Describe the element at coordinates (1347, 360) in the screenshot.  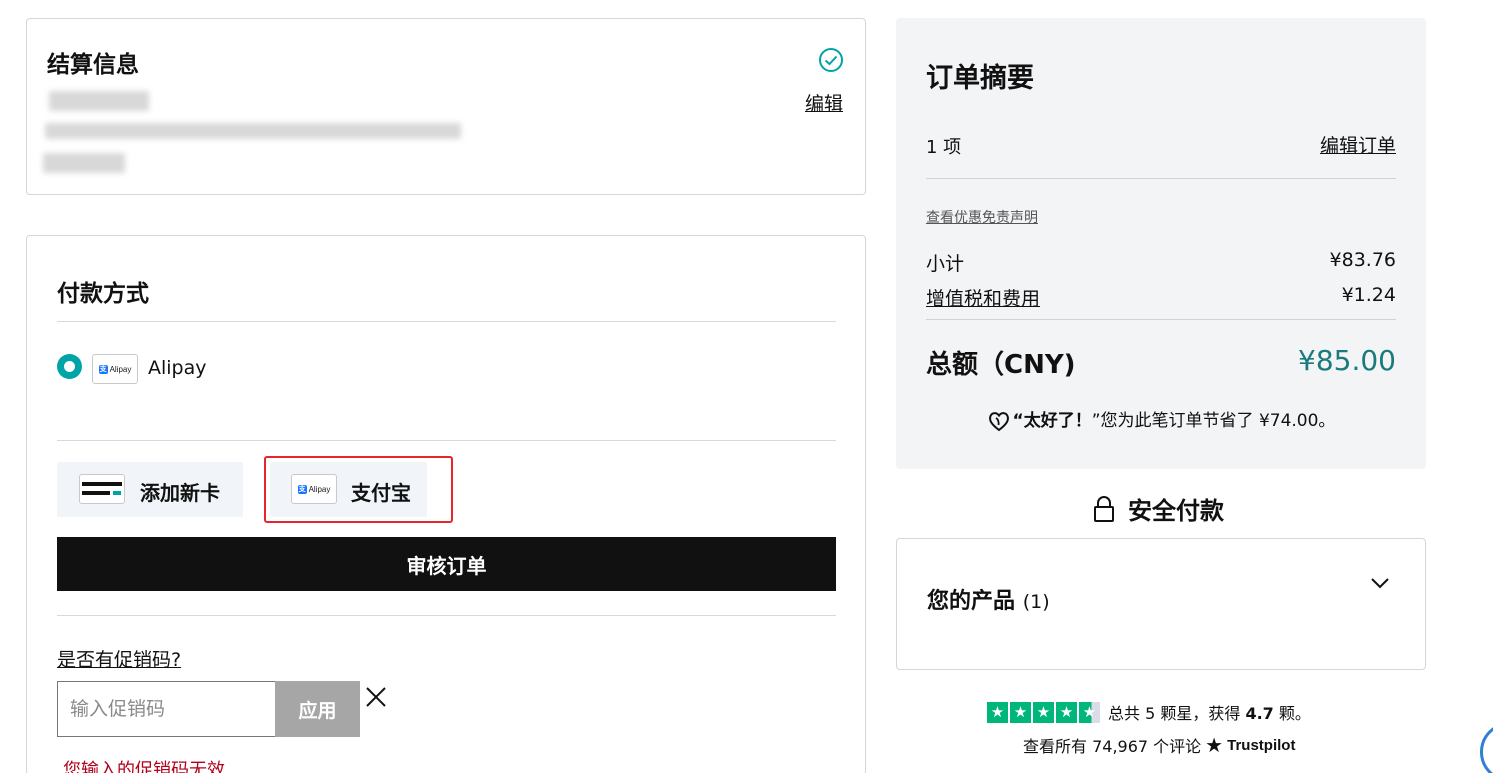
I see `total-value: ¥85.00` at that location.